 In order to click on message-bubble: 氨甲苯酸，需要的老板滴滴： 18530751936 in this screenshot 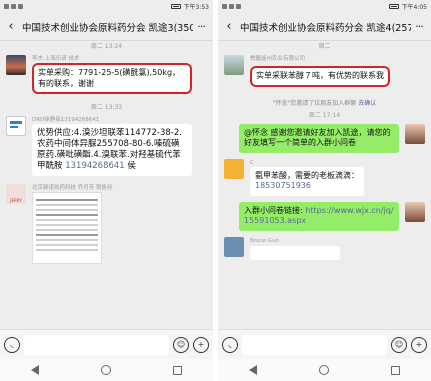, I will do `click(307, 181)`.